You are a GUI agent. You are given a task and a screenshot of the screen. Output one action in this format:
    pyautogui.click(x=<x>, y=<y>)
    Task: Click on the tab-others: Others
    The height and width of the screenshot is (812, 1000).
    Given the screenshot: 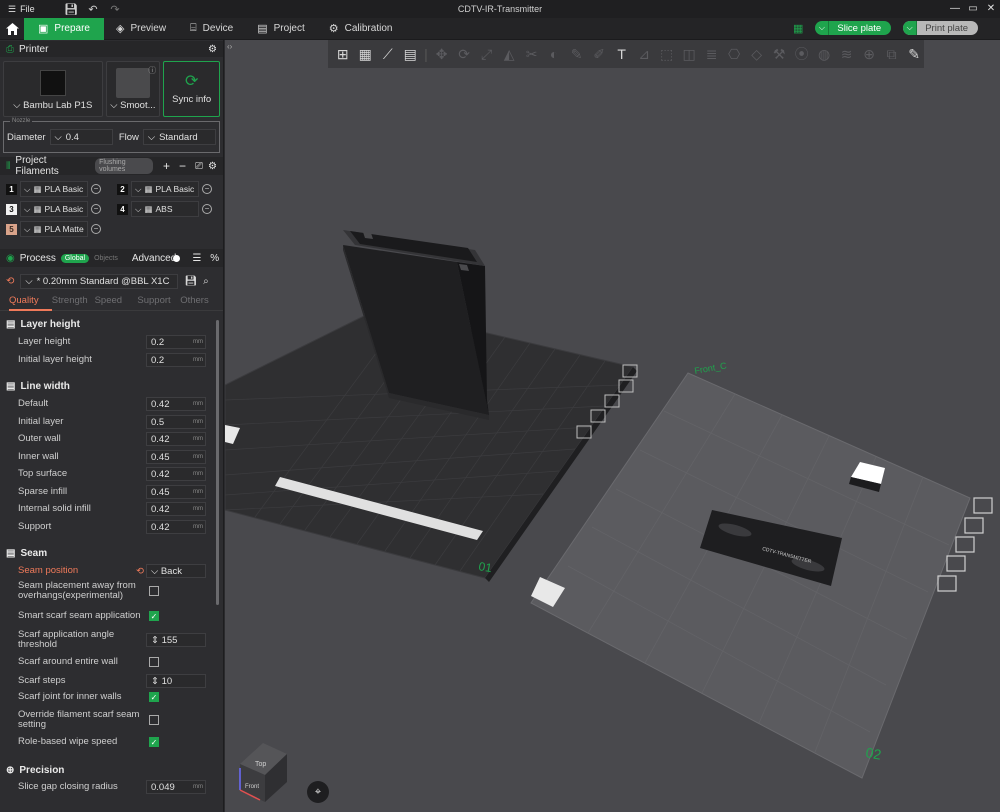 What is the action you would take?
    pyautogui.click(x=201, y=300)
    